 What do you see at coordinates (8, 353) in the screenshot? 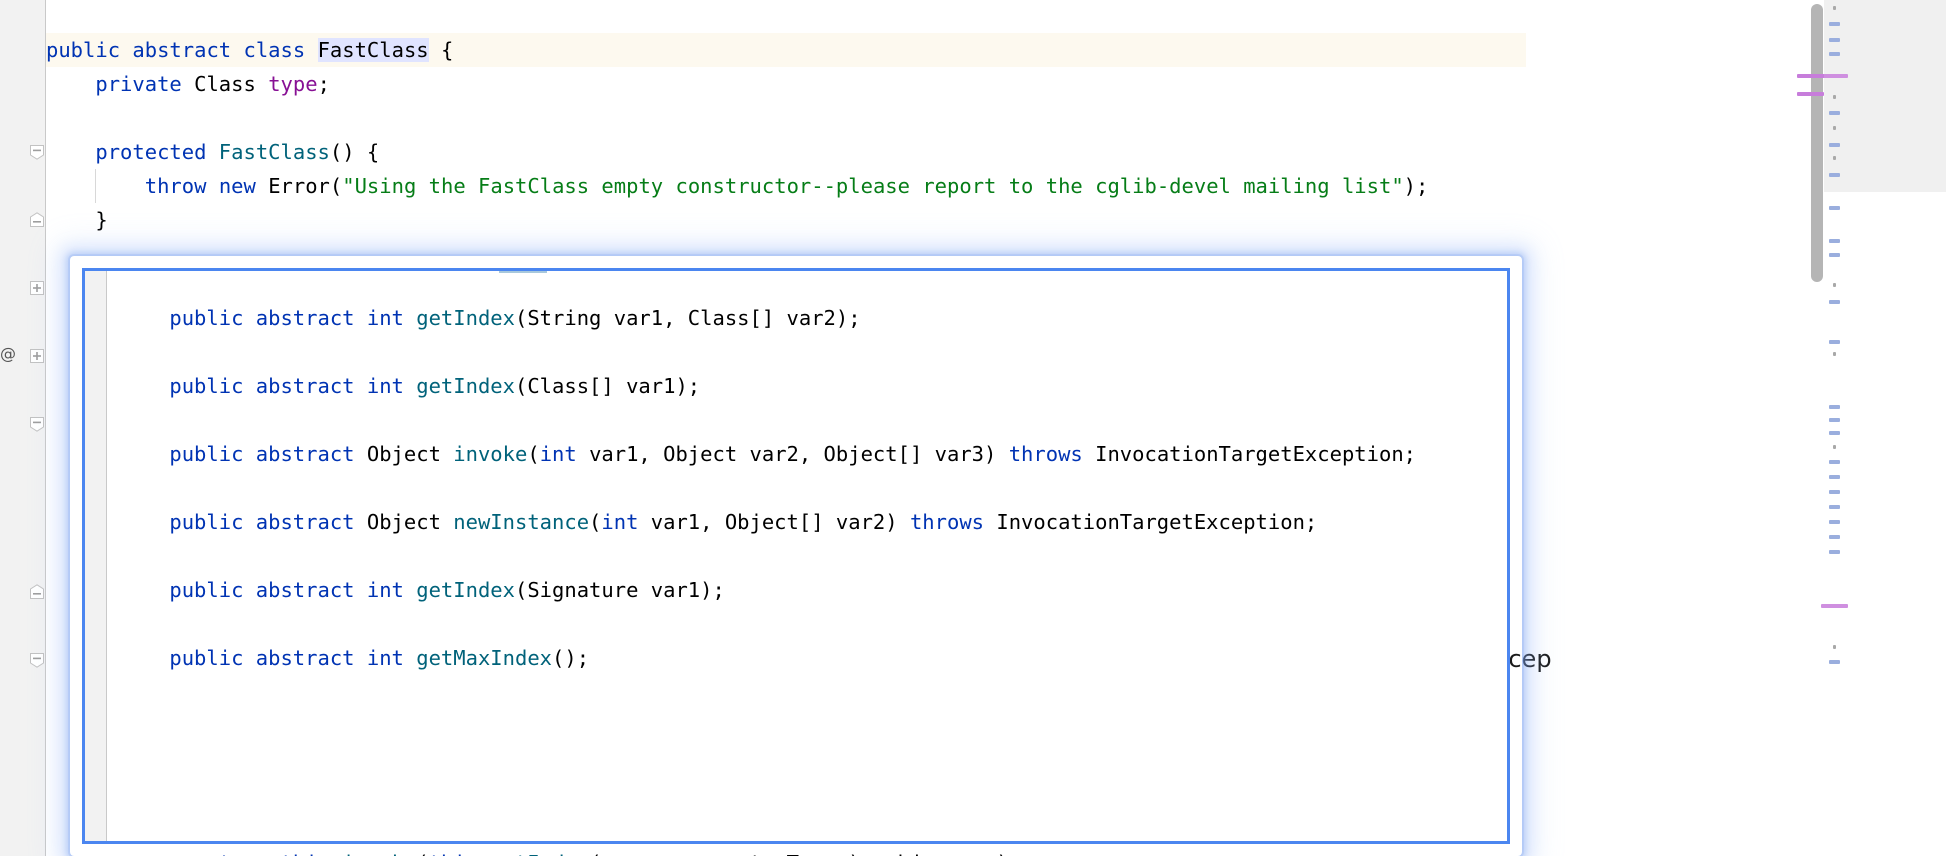
I see `annotation-at-icon: @` at bounding box center [8, 353].